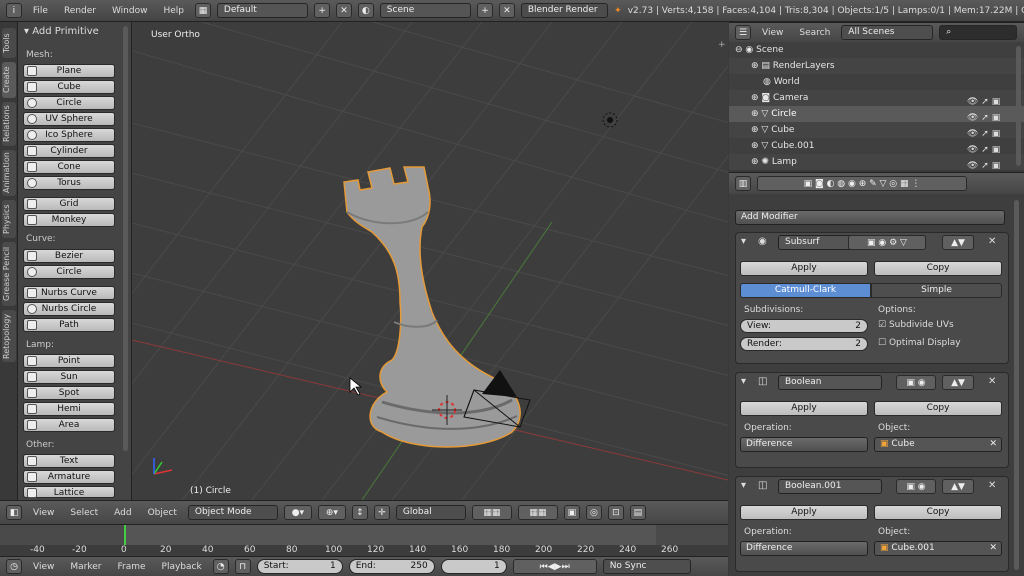  Describe the element at coordinates (359, 512) in the screenshot. I see `manipulator-icon: ↕` at that location.